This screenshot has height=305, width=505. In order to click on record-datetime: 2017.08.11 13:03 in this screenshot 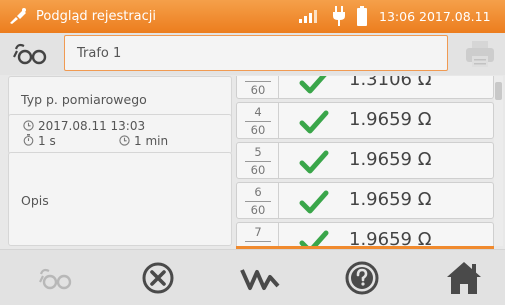, I will do `click(92, 126)`.